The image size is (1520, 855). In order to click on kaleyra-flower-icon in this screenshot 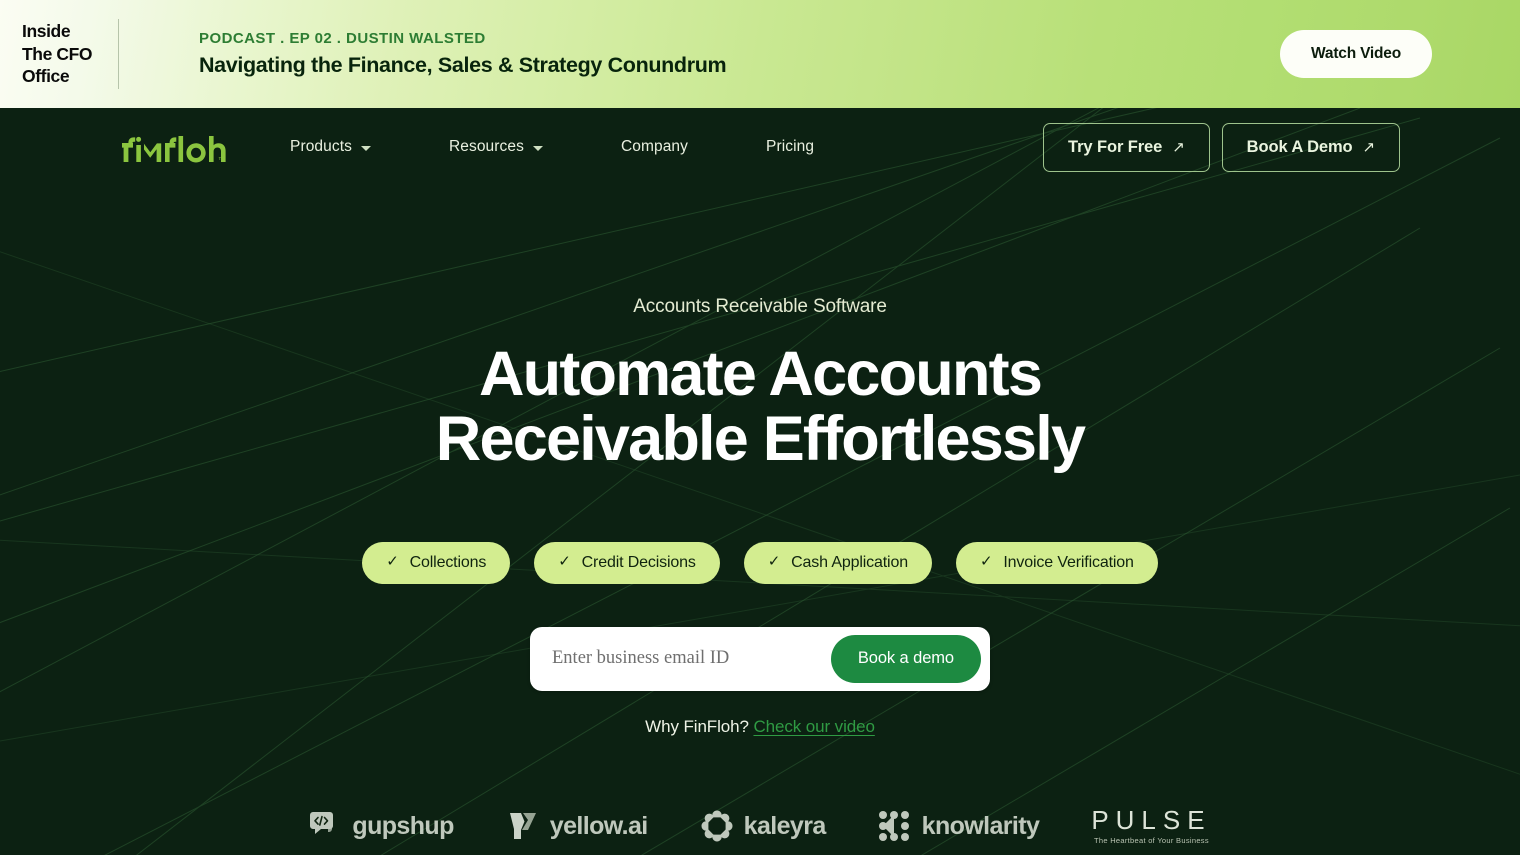, I will do `click(717, 826)`.